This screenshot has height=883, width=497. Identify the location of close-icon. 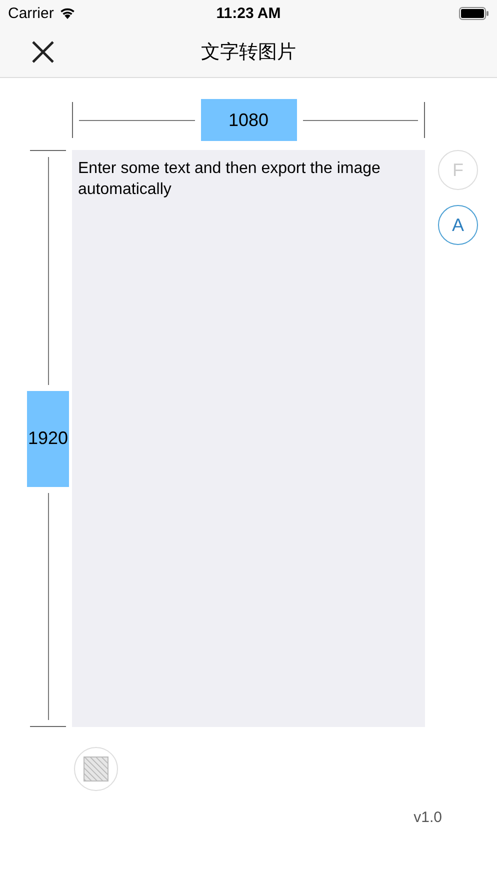
(43, 52).